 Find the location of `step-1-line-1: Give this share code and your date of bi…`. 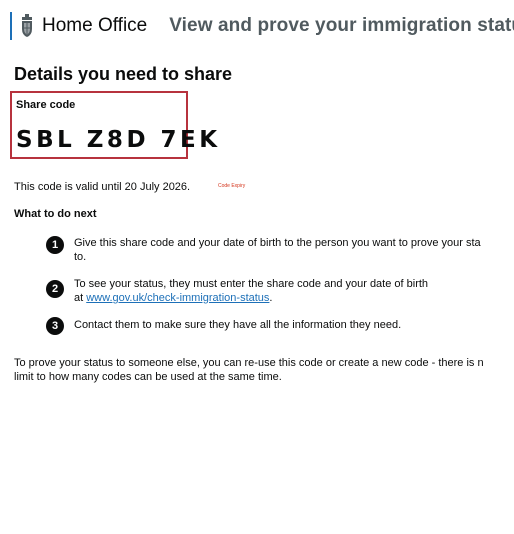

step-1-line-1: Give this share code and your date of bi… is located at coordinates (277, 243).